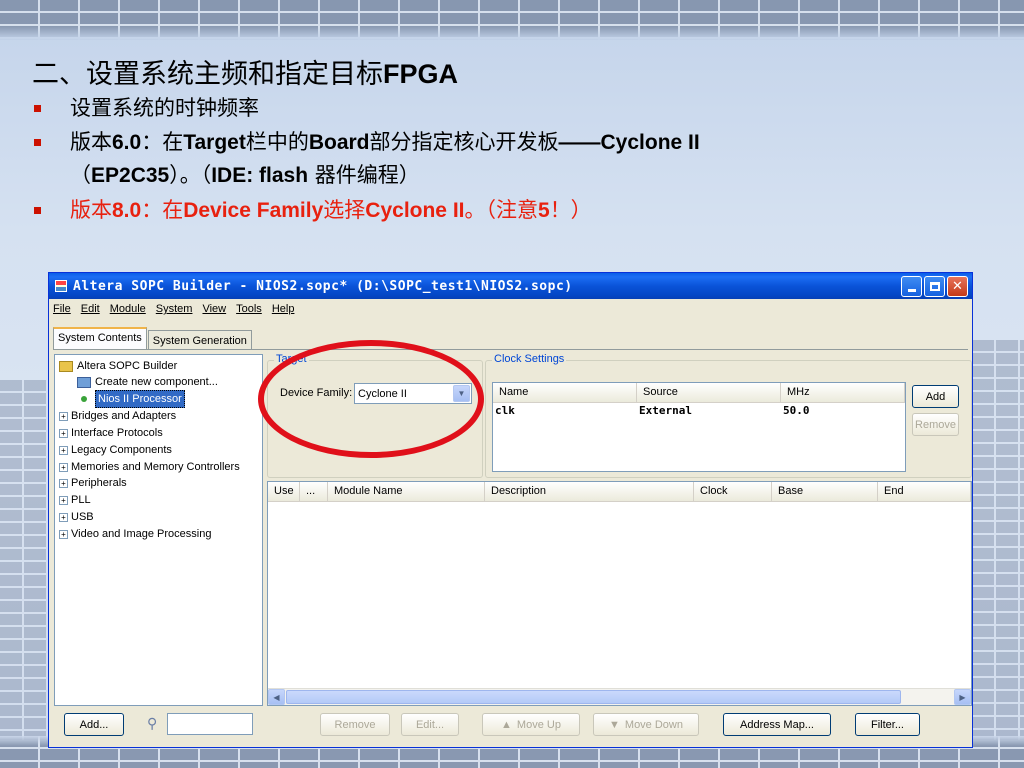  I want to click on clock-settings-legend: Clock Settings, so click(529, 359).